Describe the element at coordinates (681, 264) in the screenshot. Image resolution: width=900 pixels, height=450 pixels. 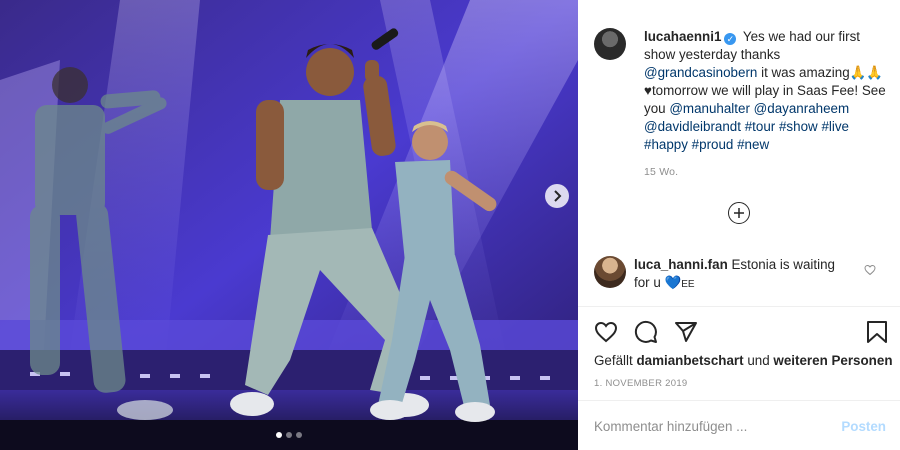
I see `commenter-username: luca_hanni.fan` at that location.